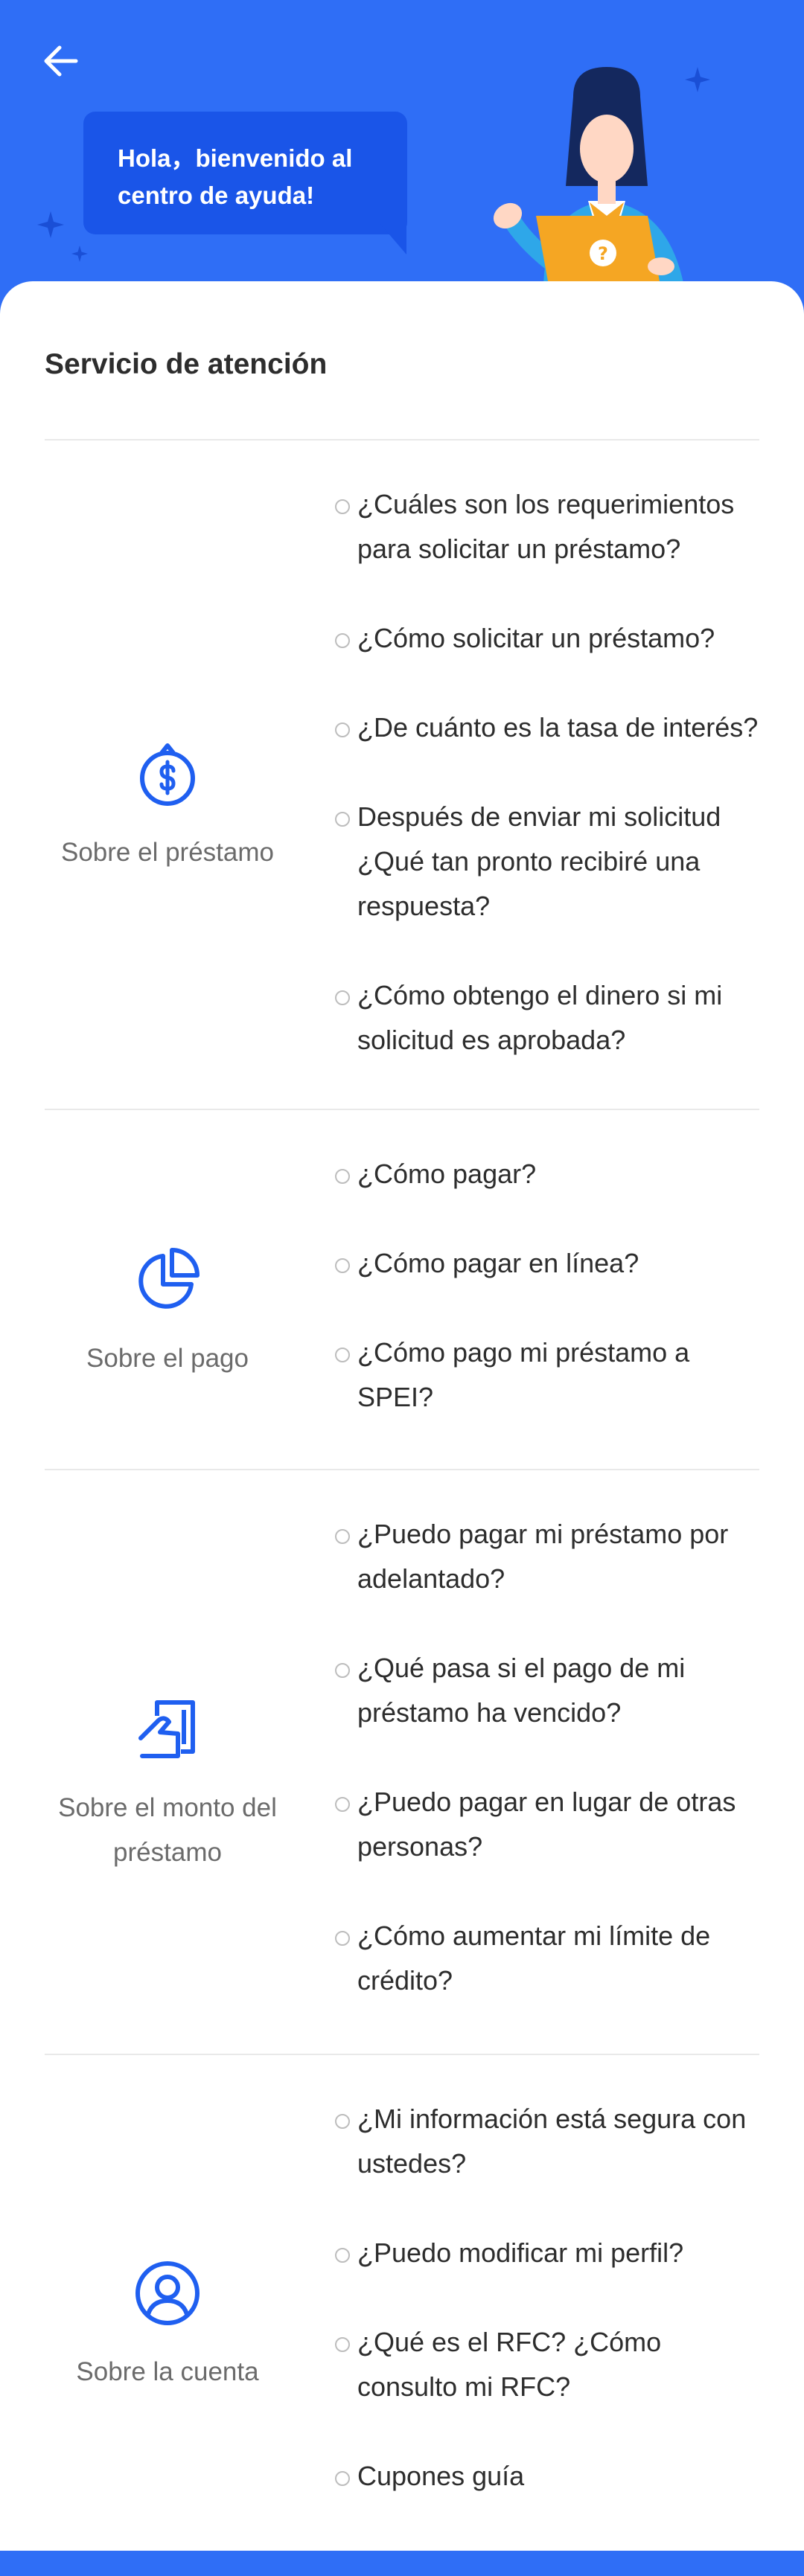 The image size is (804, 2576). I want to click on arrow-left-icon, so click(61, 61).